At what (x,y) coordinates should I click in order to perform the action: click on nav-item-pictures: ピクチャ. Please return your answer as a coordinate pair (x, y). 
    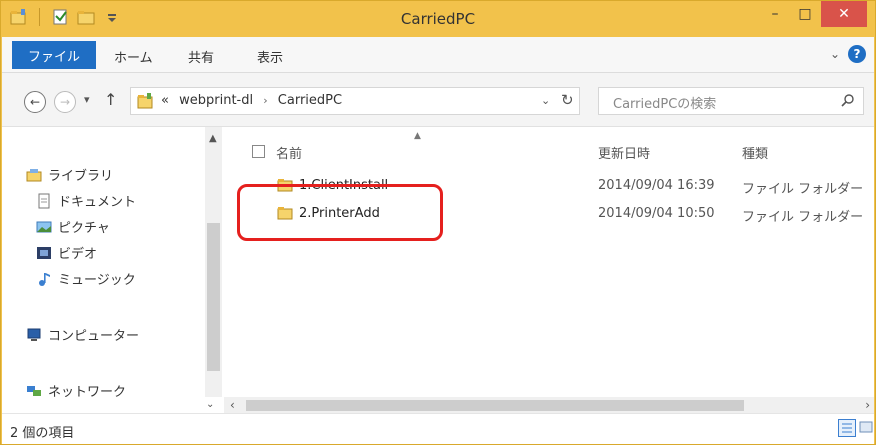
    Looking at the image, I should click on (73, 226).